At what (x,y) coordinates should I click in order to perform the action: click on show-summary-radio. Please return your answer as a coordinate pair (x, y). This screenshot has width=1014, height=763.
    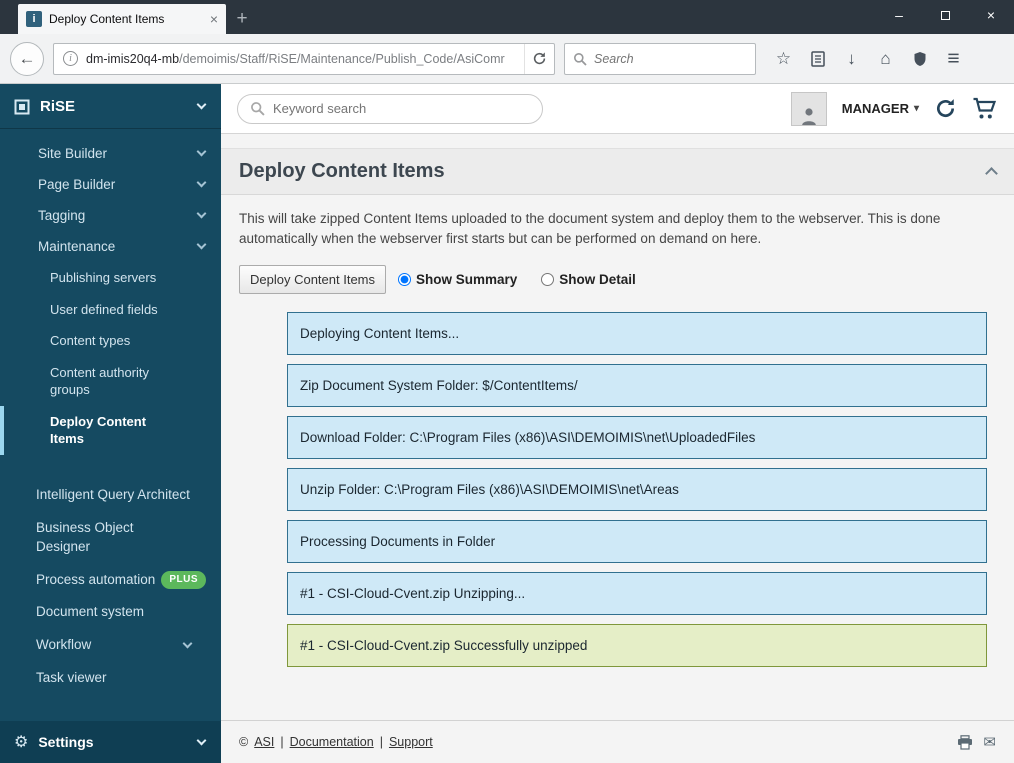
    Looking at the image, I should click on (405, 279).